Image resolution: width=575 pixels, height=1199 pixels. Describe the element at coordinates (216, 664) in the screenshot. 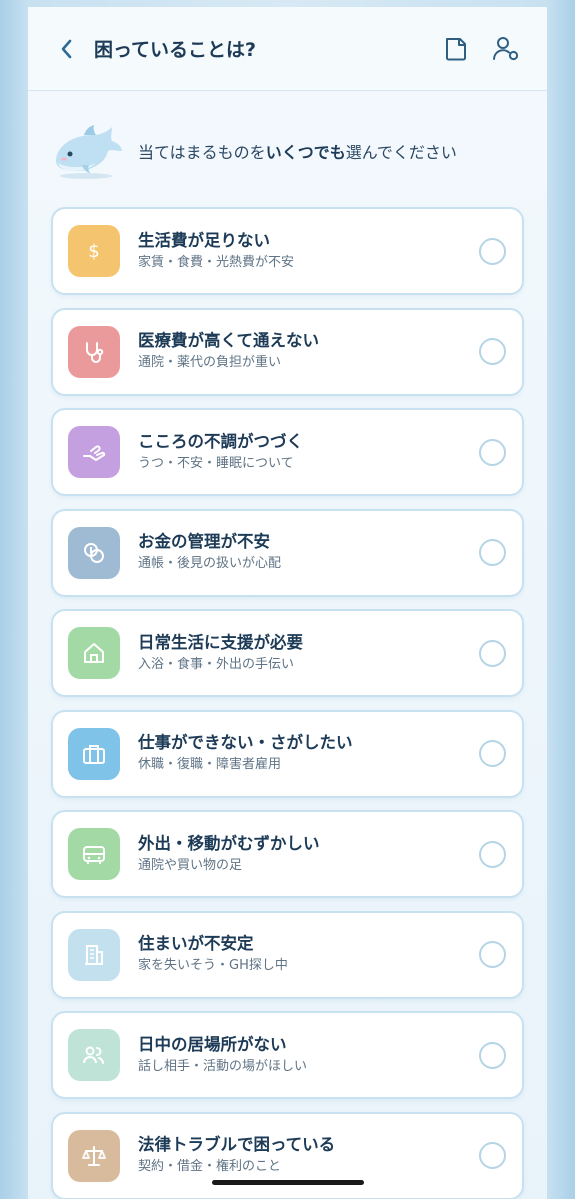

I see `option-subtitle: 入浴・食事・外出の手伝い` at that location.